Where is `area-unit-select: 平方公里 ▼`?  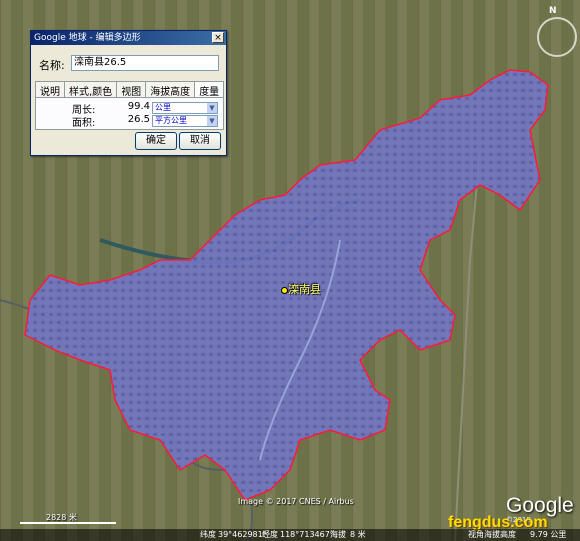
area-unit-select: 平方公里 ▼ is located at coordinates (185, 121).